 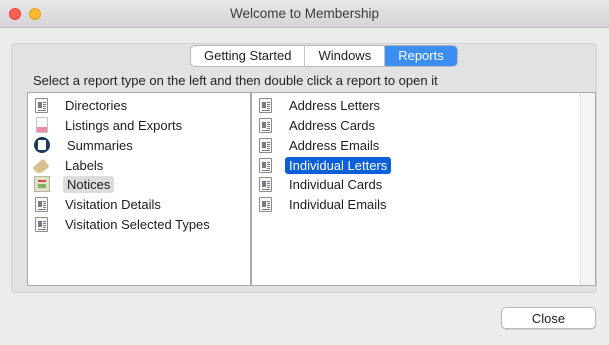 I want to click on list-item-label: Individual Cards, so click(x=336, y=184).